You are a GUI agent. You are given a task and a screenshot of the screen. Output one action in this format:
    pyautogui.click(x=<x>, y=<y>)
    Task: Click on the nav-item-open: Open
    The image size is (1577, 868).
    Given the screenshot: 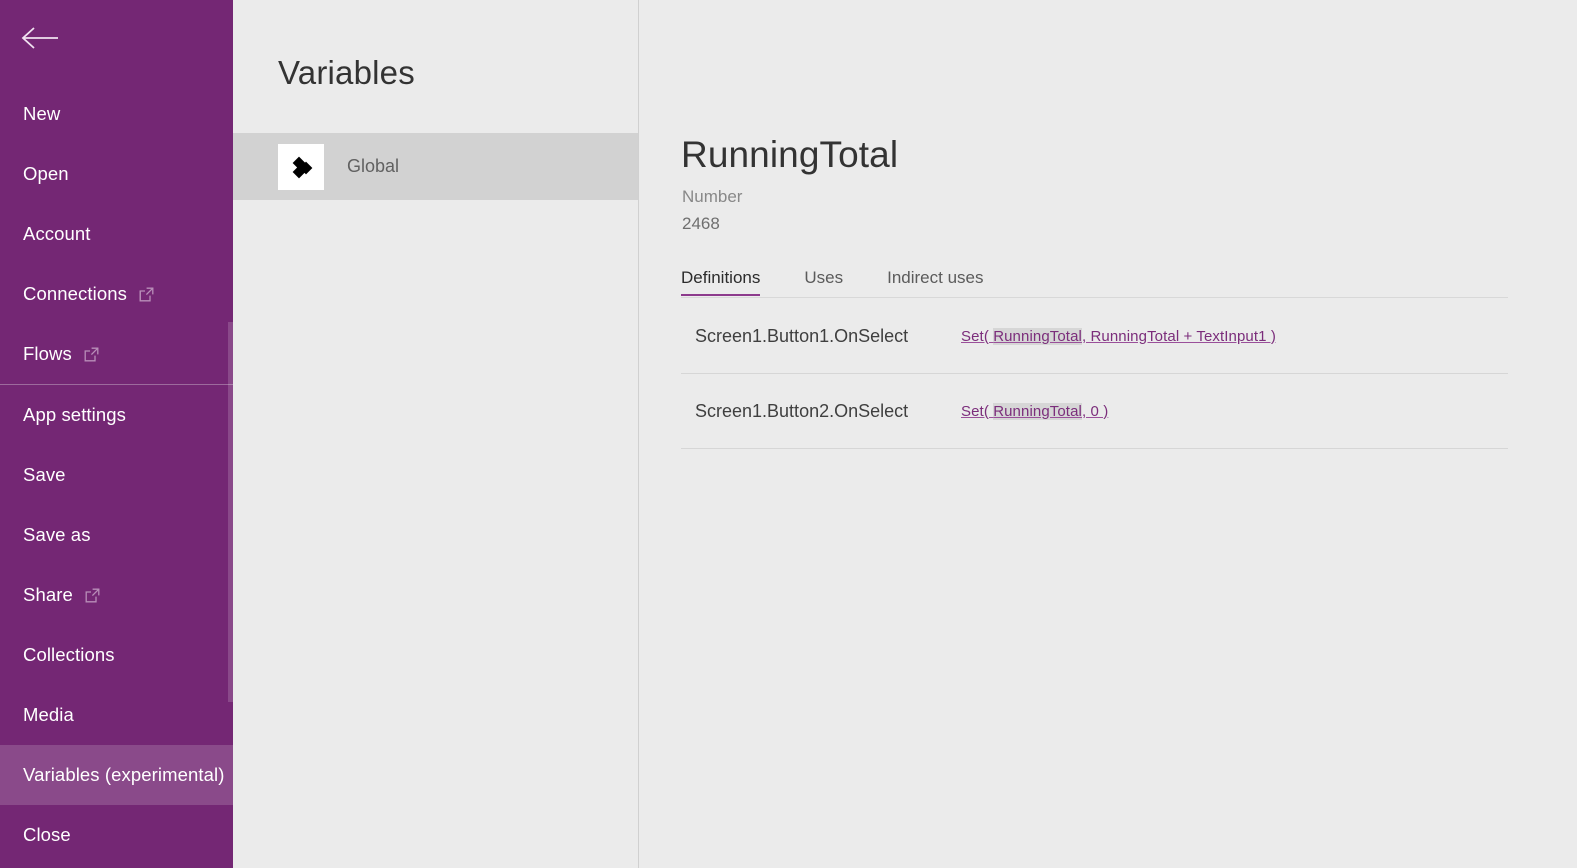 What is the action you would take?
    pyautogui.click(x=116, y=174)
    